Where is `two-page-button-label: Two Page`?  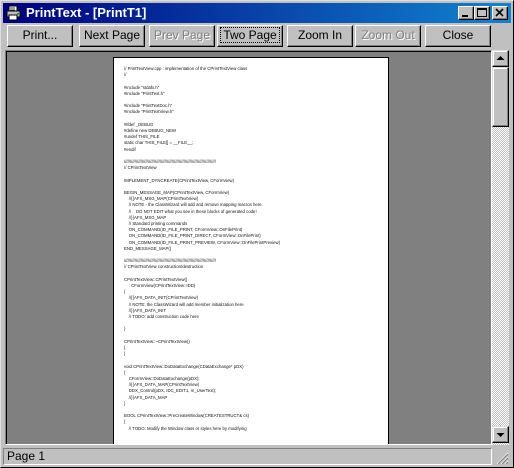
two-page-button-label: Two Page is located at coordinates (250, 35).